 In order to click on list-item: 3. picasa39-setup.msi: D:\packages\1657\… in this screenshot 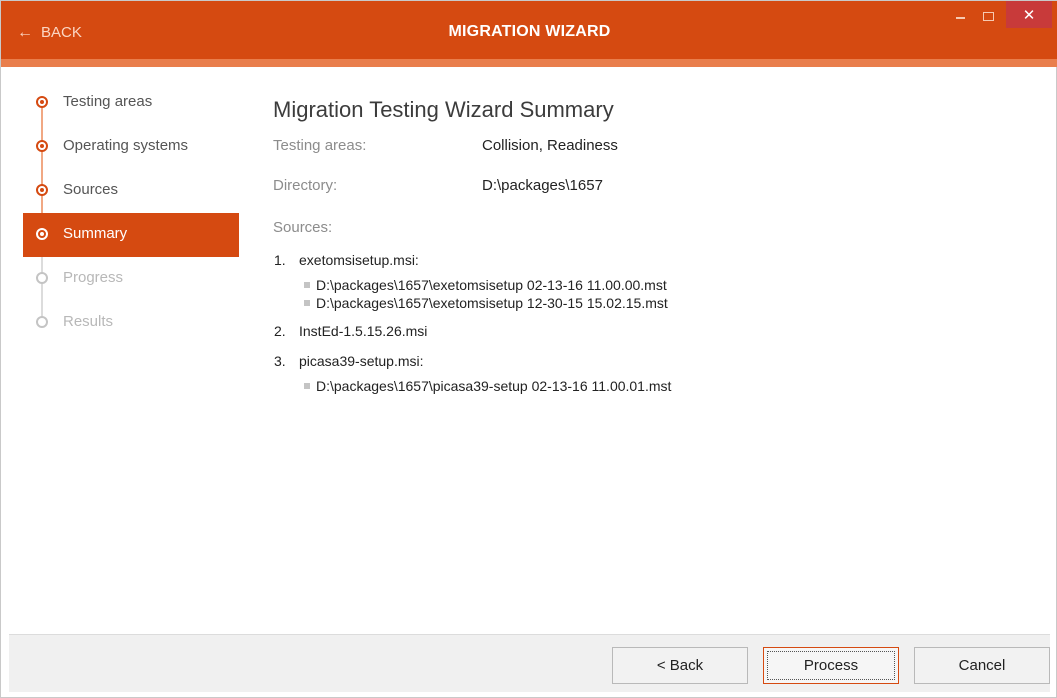, I will do `click(653, 372)`.